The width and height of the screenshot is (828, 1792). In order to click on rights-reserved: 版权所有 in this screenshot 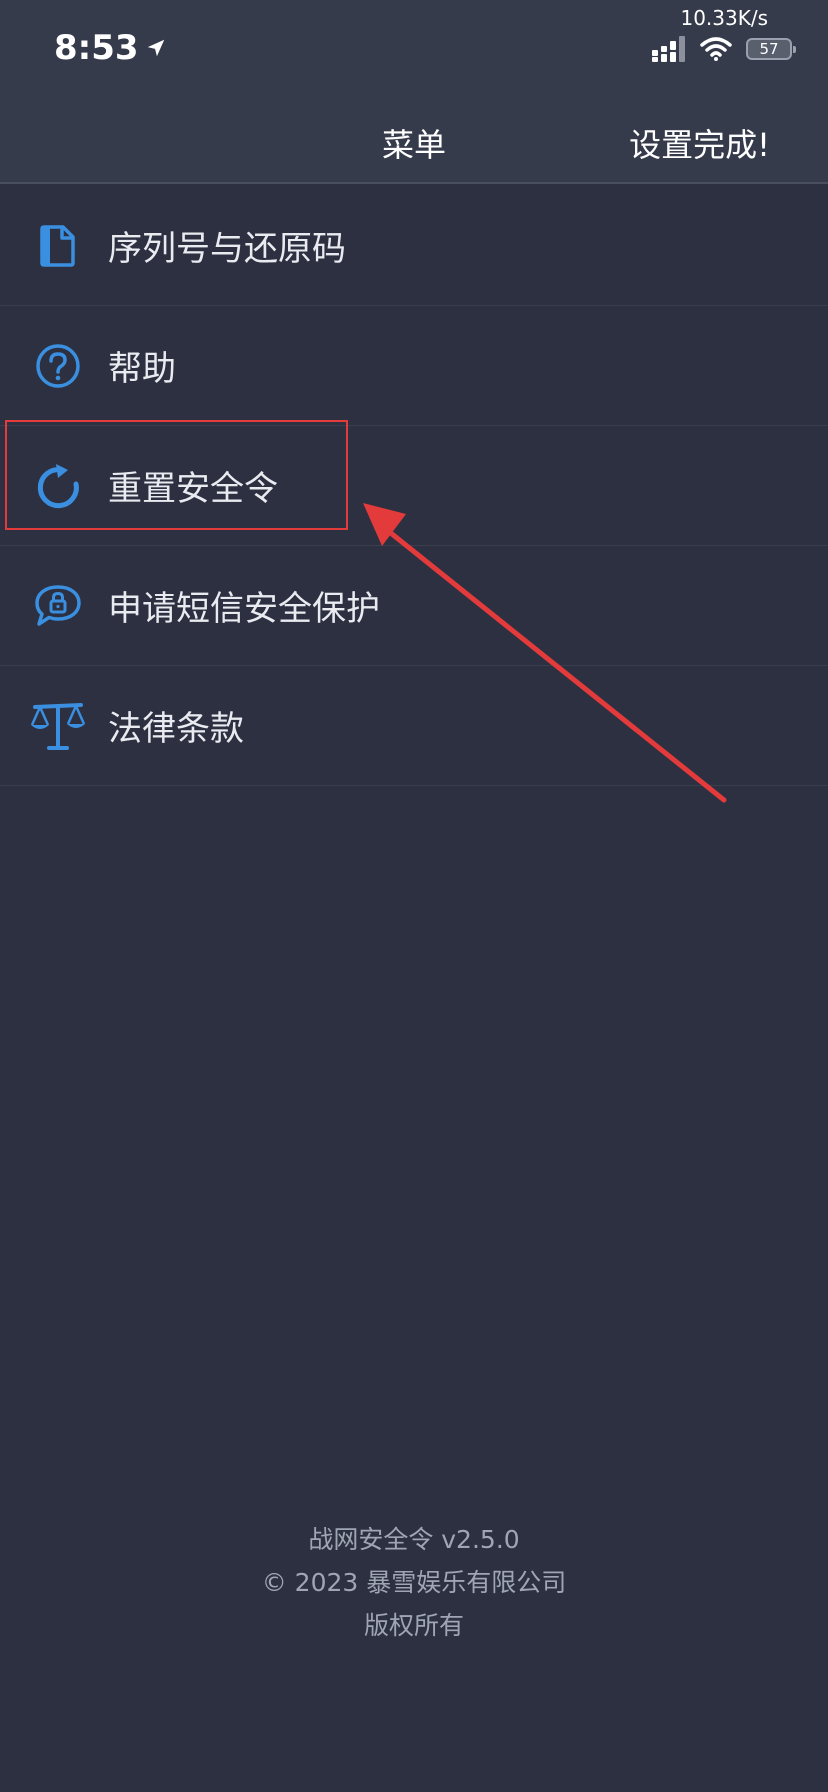, I will do `click(413, 1625)`.